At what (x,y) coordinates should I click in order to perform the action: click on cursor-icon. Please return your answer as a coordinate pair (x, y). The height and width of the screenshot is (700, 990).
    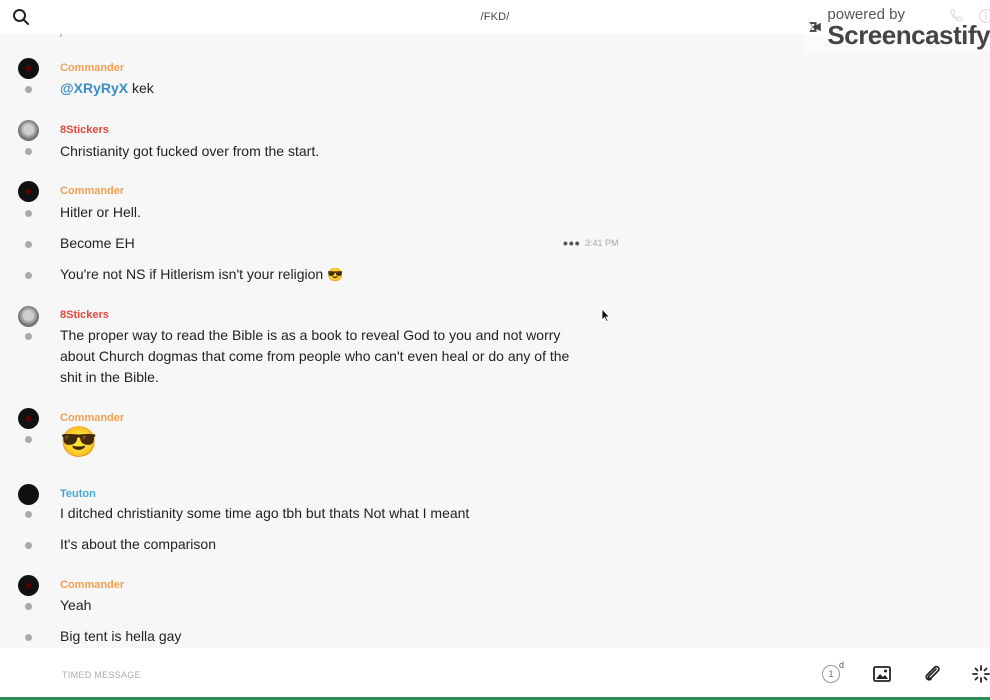
    Looking at the image, I should click on (606, 315).